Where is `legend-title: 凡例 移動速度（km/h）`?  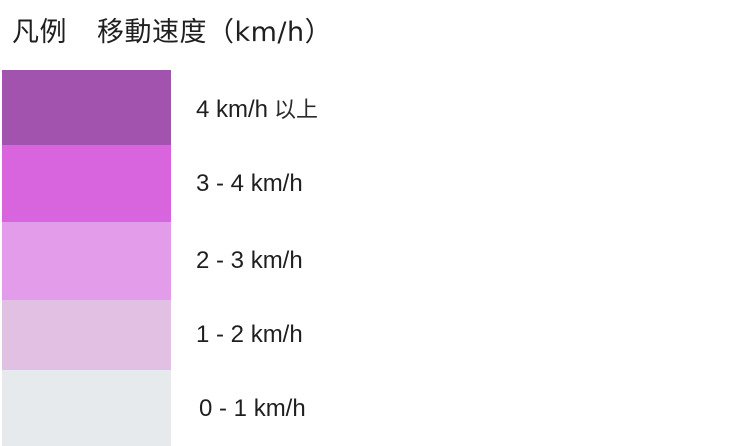
legend-title: 凡例 移動速度（km/h） is located at coordinates (172, 33).